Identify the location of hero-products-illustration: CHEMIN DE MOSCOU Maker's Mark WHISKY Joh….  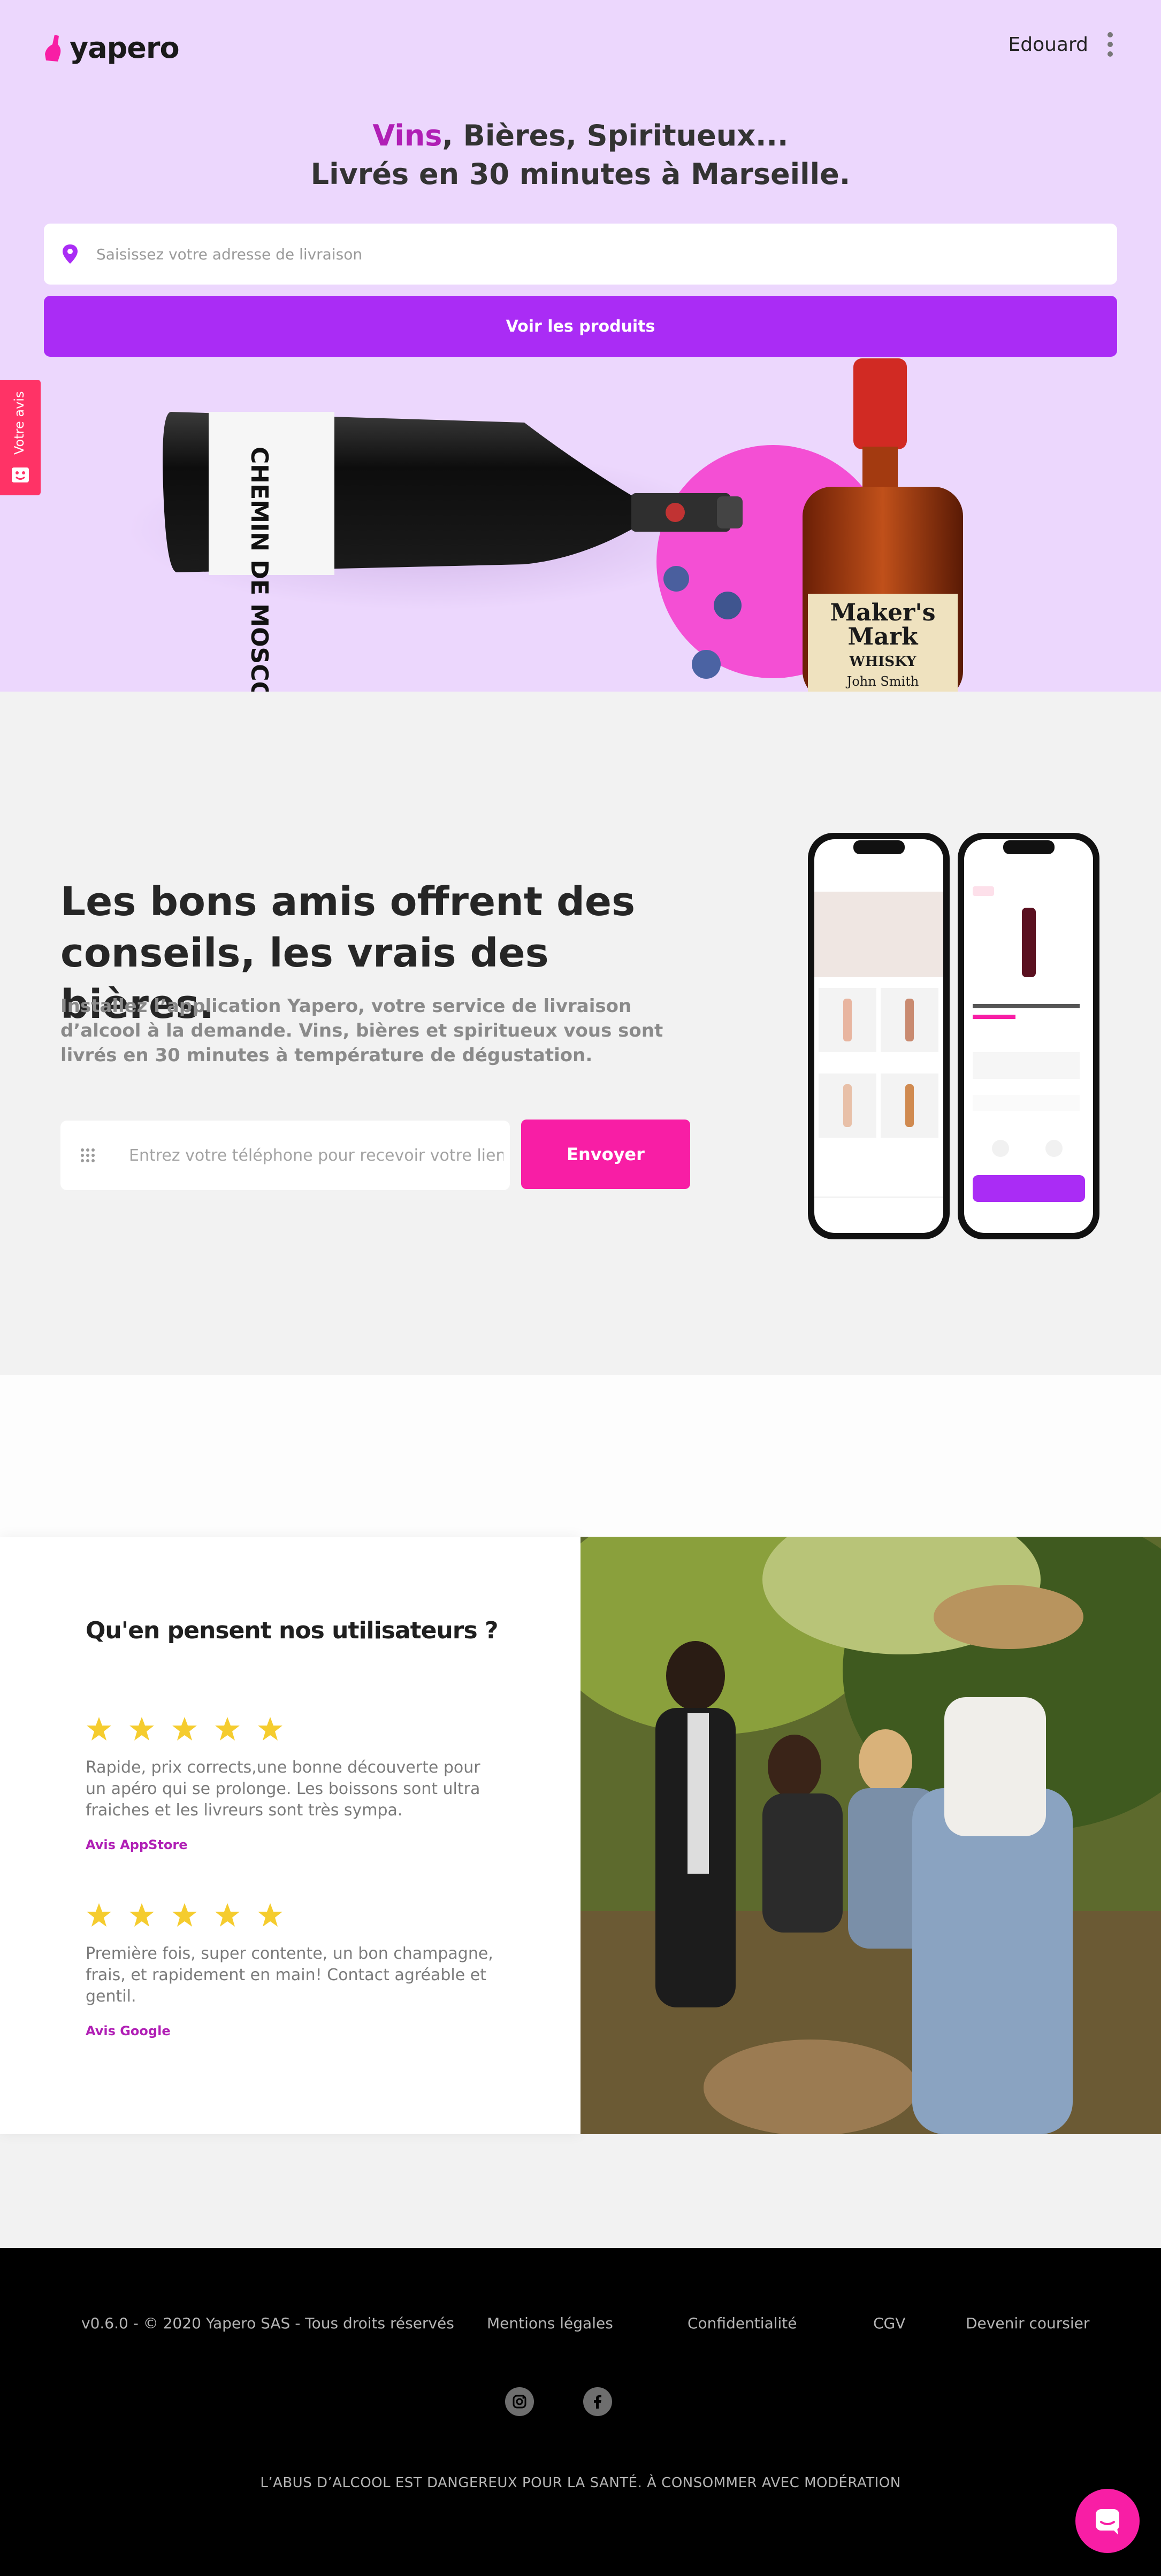
(545, 525).